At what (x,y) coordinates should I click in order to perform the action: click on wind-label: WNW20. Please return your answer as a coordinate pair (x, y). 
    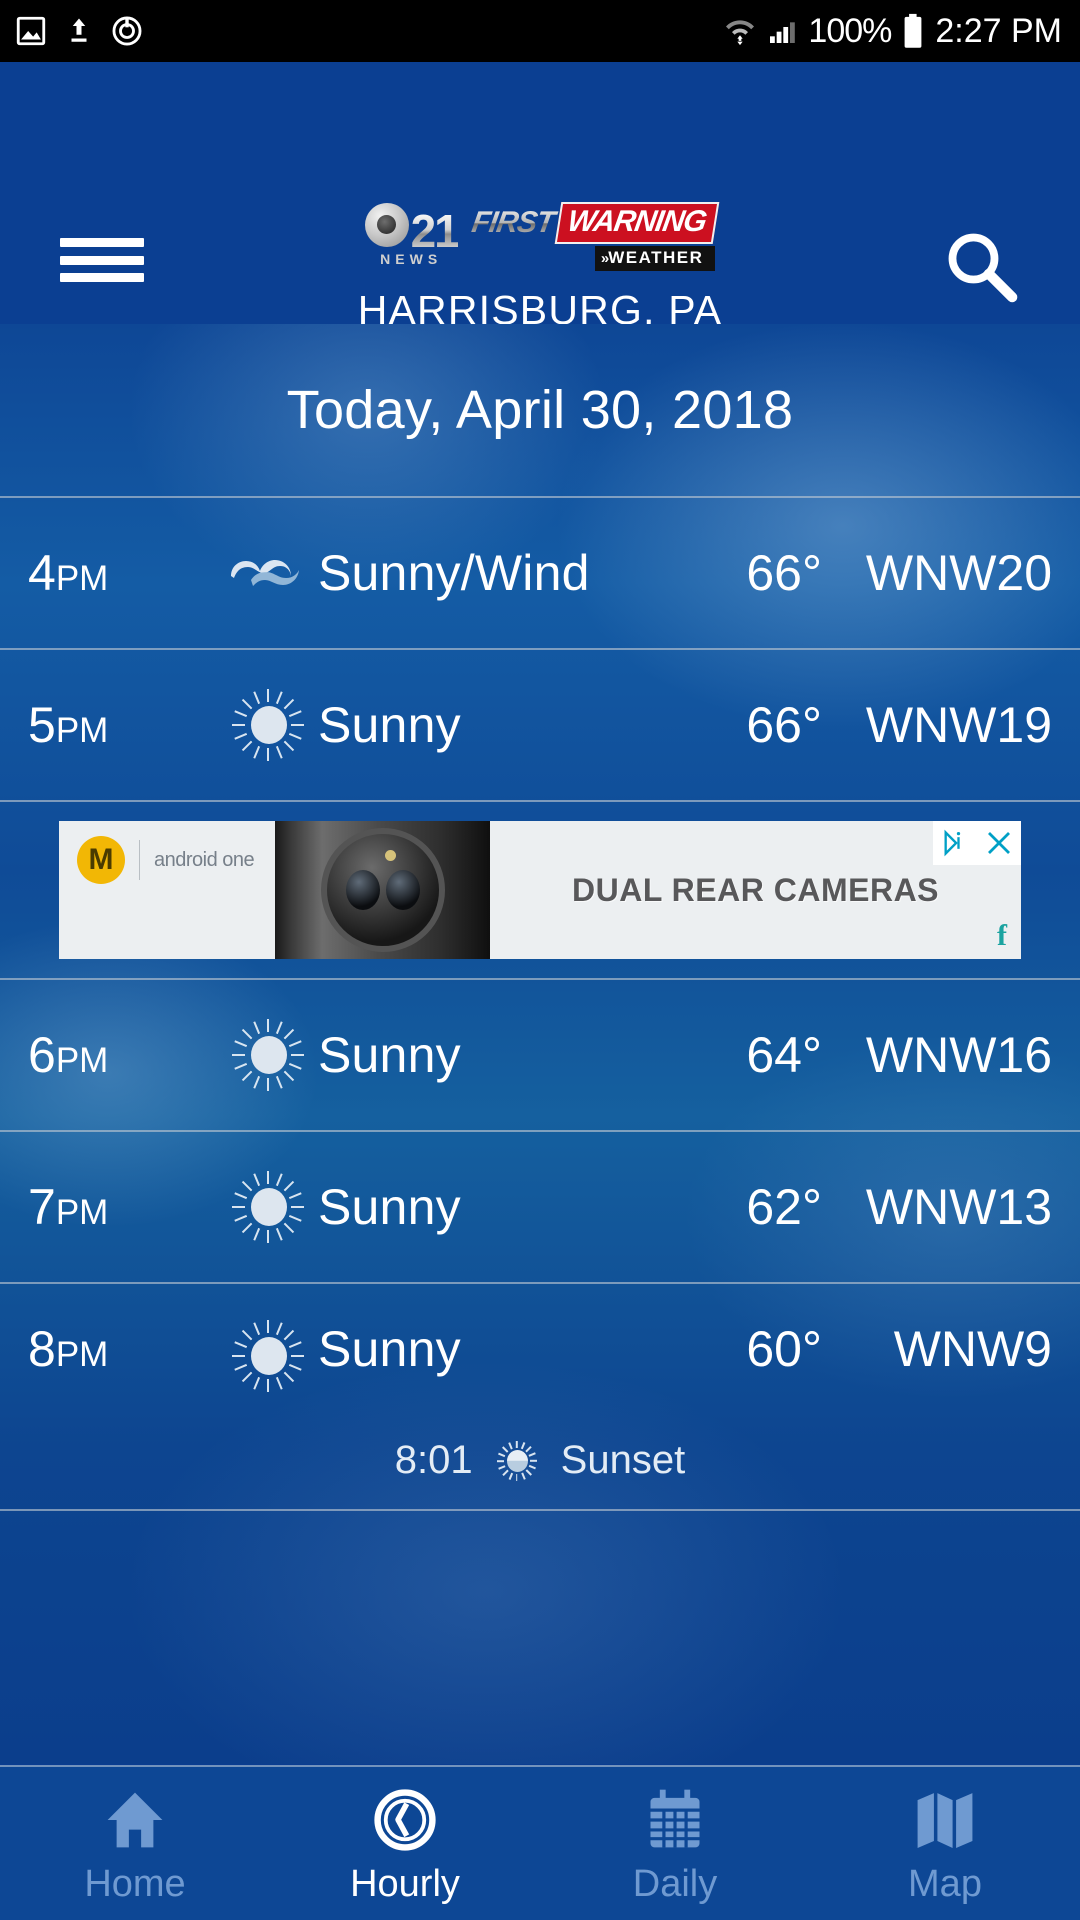
    Looking at the image, I should click on (958, 573).